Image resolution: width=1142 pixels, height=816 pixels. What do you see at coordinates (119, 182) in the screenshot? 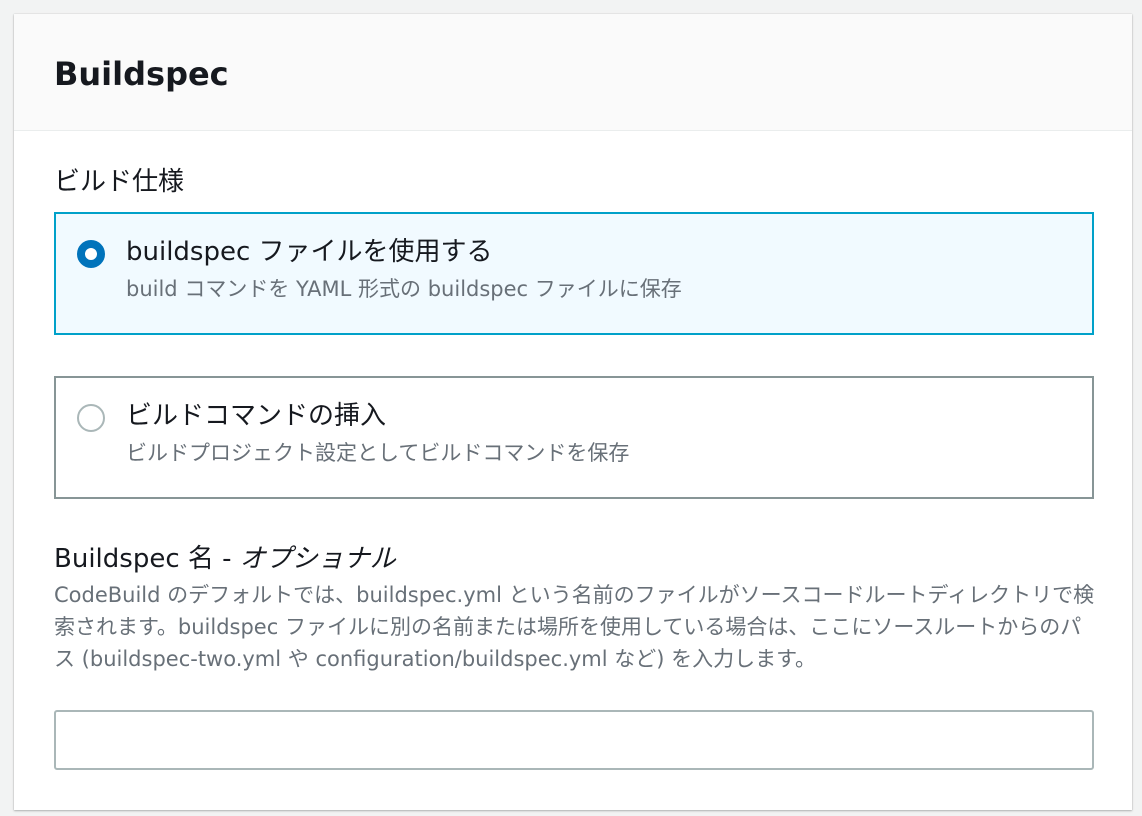
I see `build-spec-label: ビルド仕様` at bounding box center [119, 182].